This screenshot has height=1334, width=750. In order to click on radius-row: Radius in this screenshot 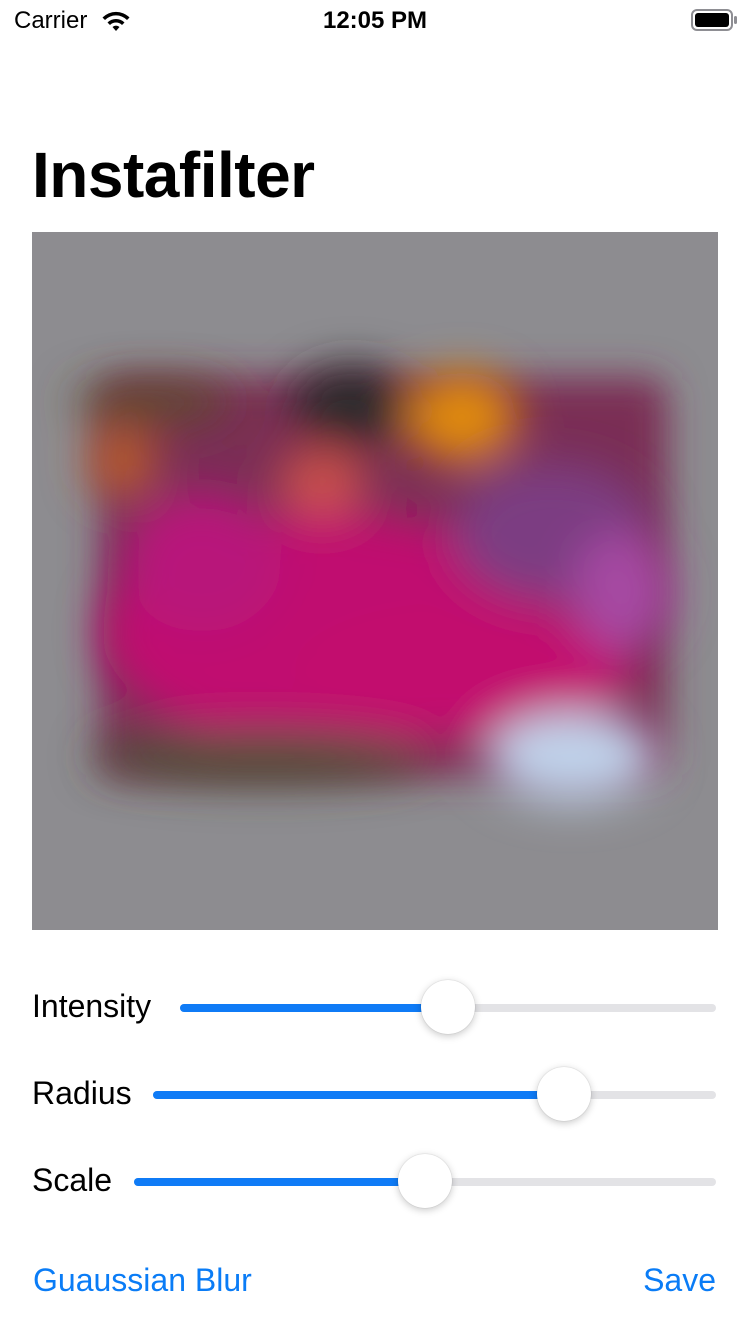, I will do `click(375, 1095)`.